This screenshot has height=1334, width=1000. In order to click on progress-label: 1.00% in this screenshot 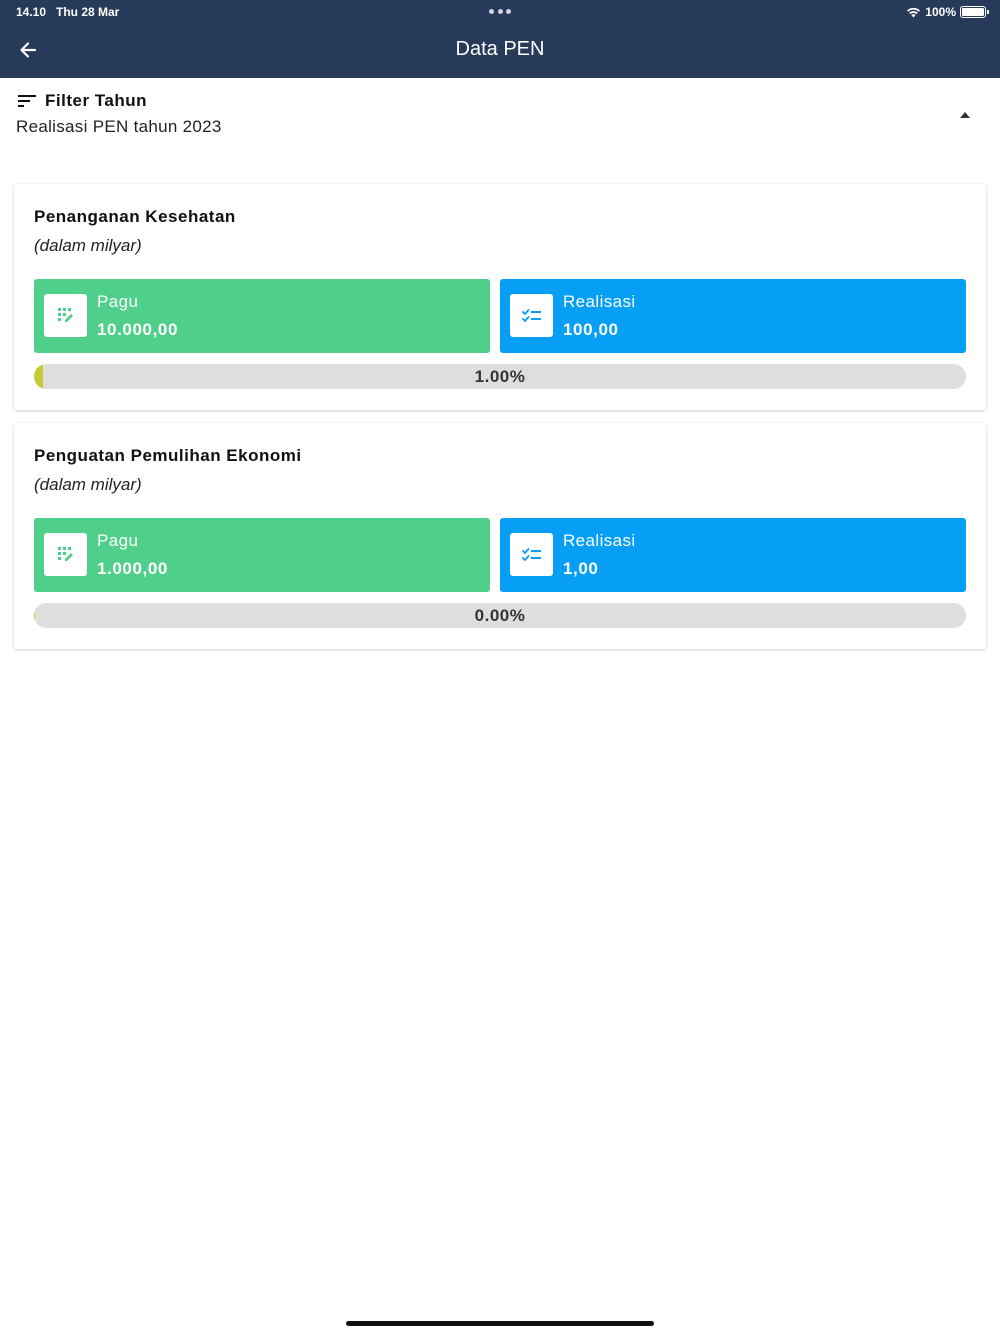, I will do `click(500, 376)`.